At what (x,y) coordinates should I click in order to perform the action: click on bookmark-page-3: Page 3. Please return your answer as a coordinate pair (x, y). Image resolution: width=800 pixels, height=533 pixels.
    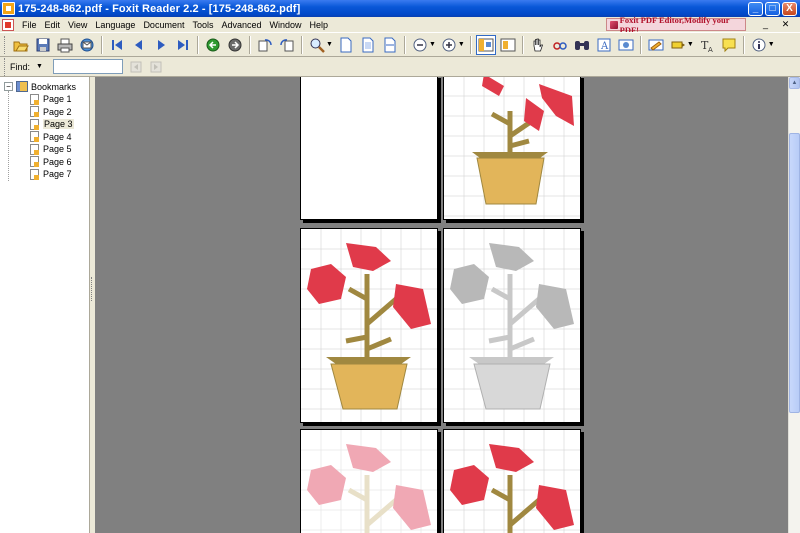
    Looking at the image, I should click on (52, 124).